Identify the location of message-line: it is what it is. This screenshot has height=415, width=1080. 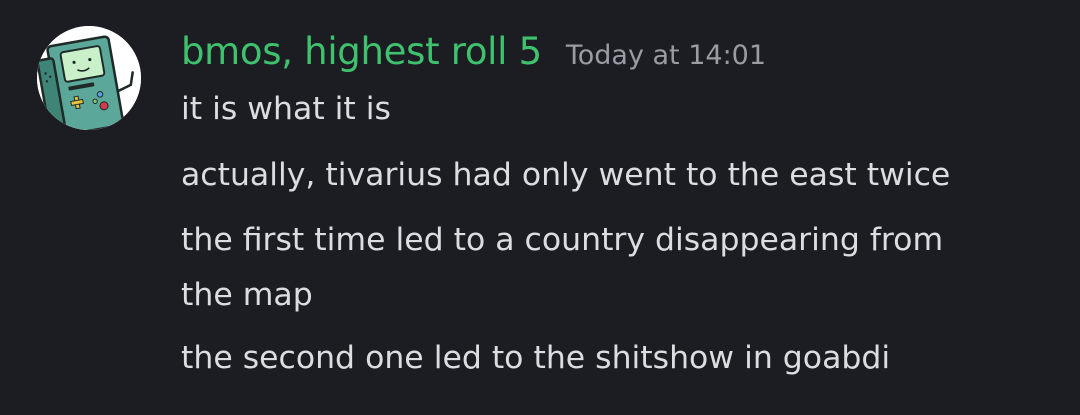
(286, 109).